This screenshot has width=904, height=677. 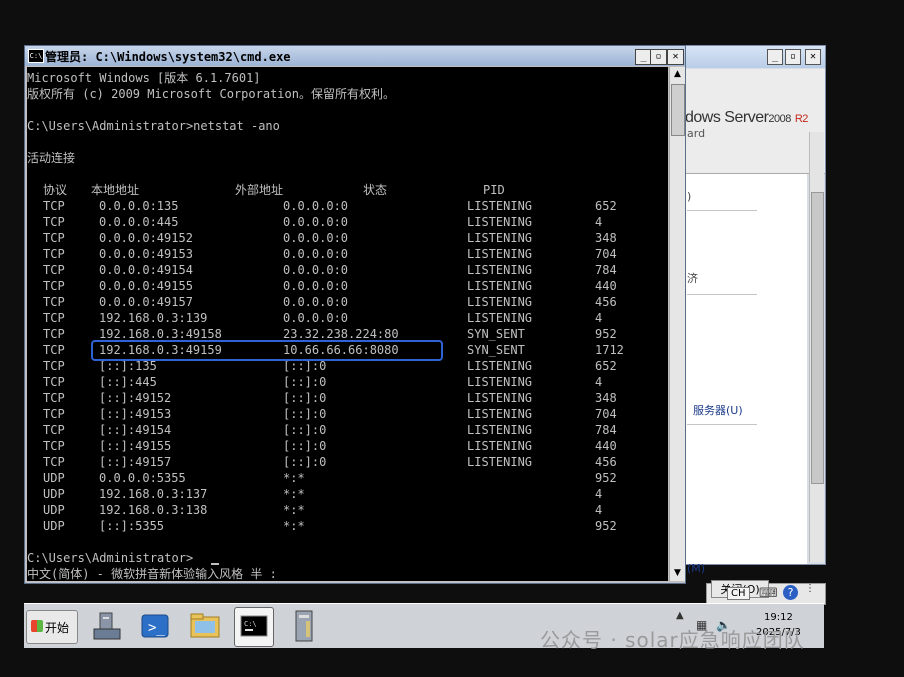 I want to click on table-cell: 440, so click(x=606, y=286).